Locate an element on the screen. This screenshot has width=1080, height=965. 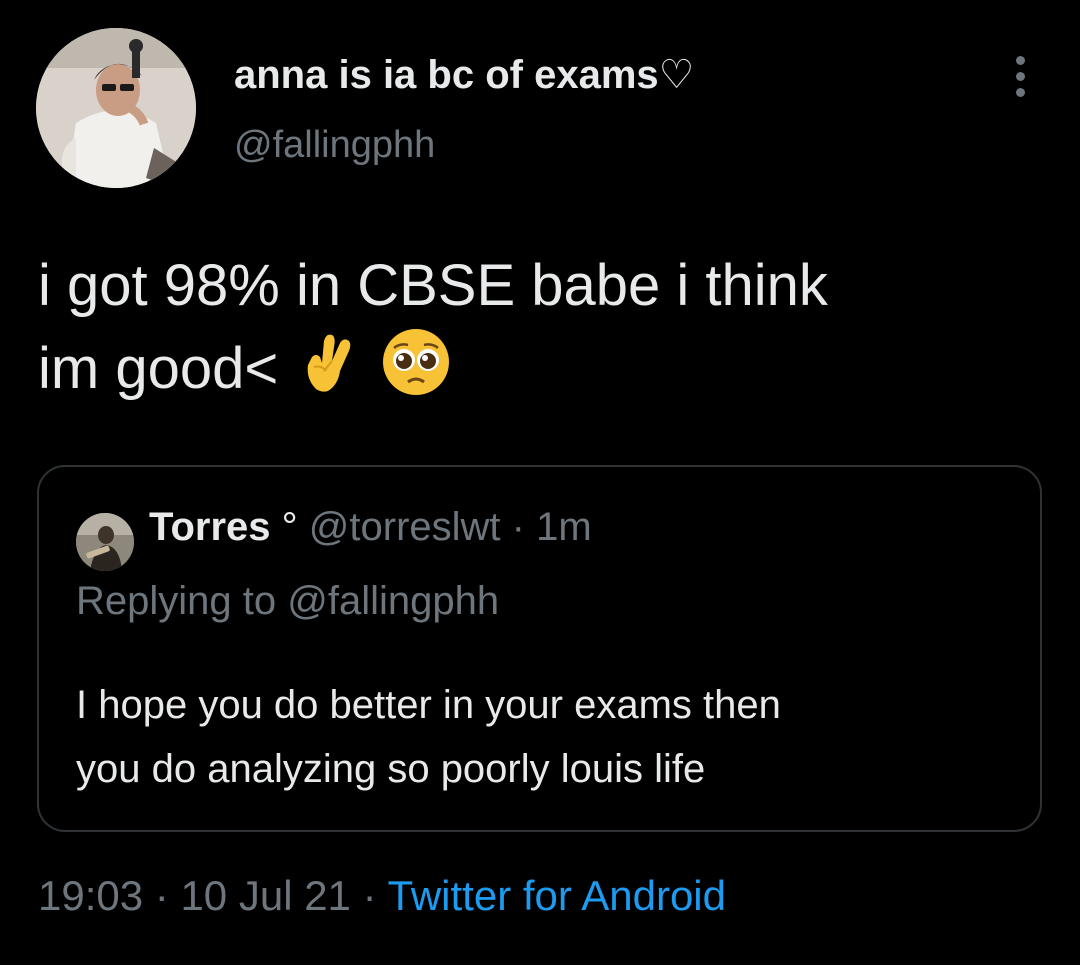
more-options-icon is located at coordinates (1021, 77).